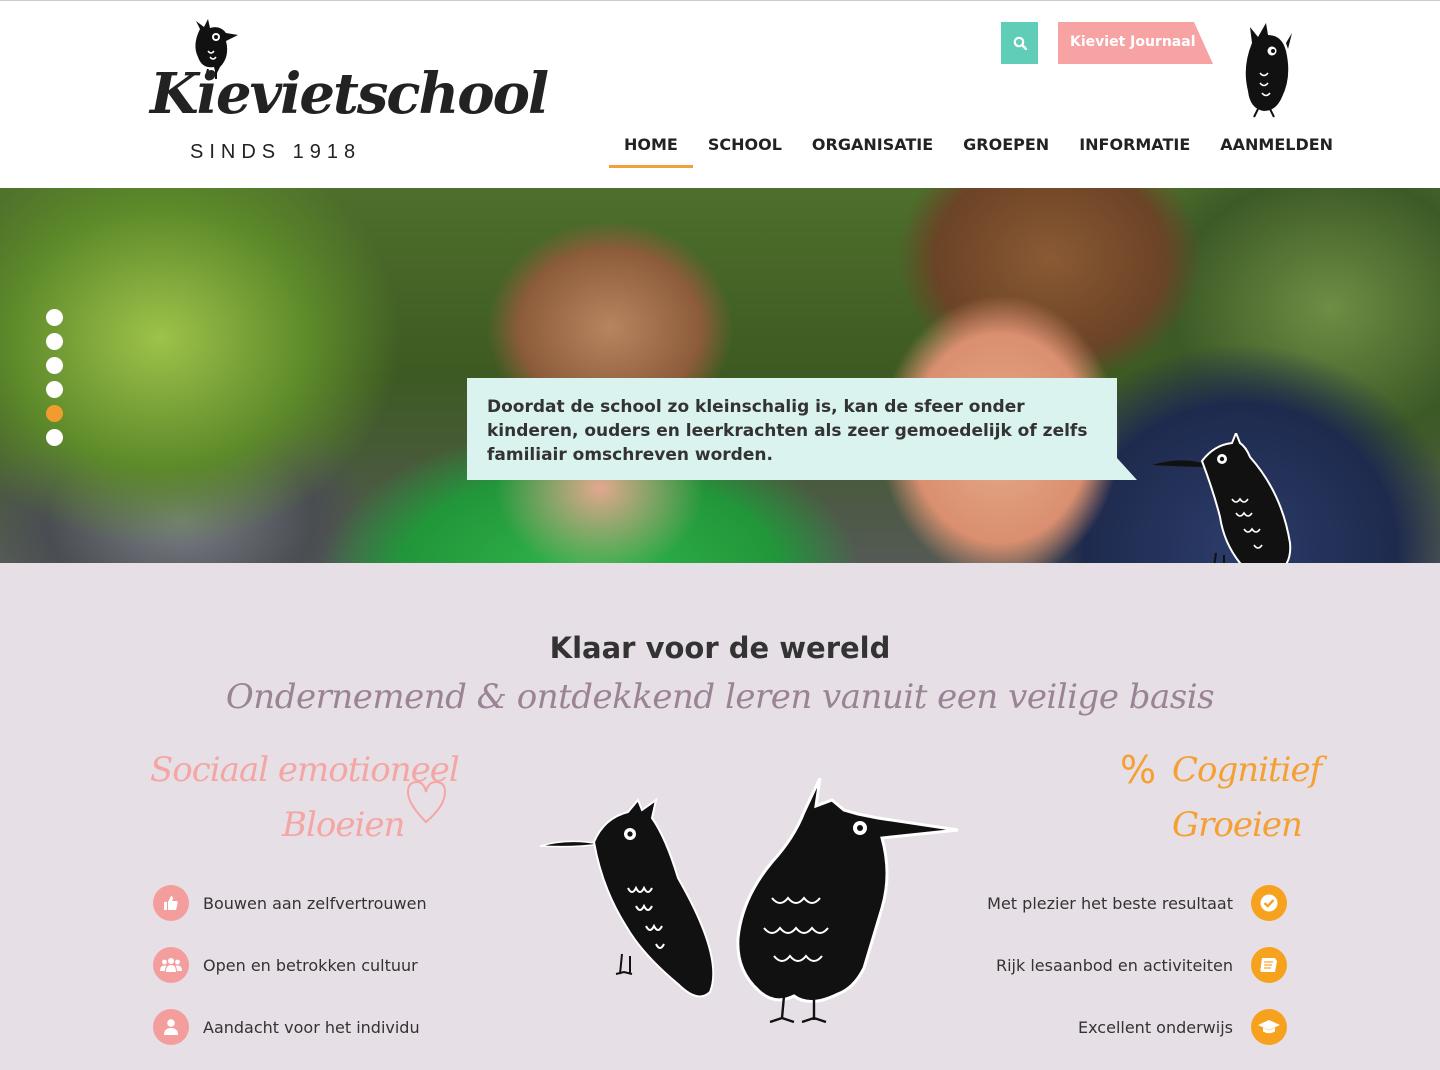  Describe the element at coordinates (1006, 146) in the screenshot. I see `nav-item-groepen: GROEPEN` at that location.